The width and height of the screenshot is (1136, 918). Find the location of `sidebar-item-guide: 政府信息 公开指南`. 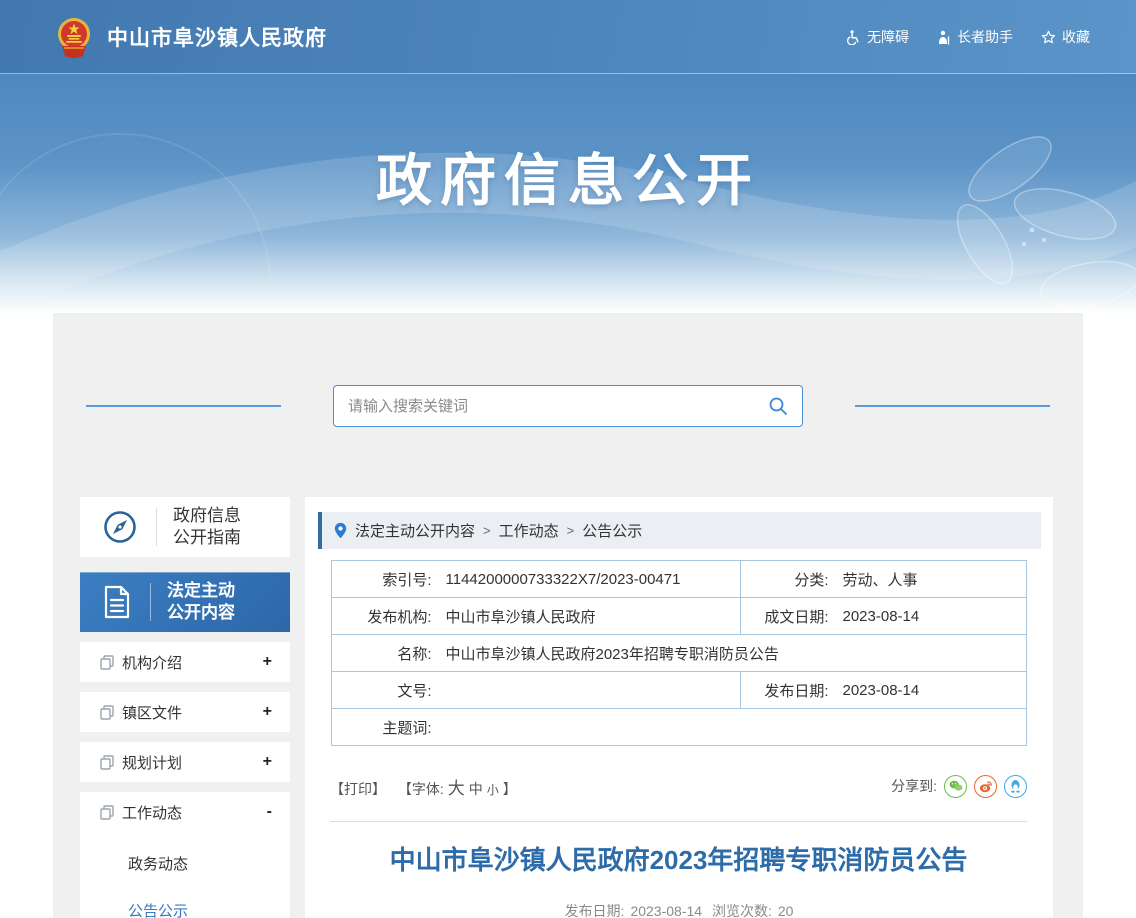

sidebar-item-guide: 政府信息 公开指南 is located at coordinates (185, 527).